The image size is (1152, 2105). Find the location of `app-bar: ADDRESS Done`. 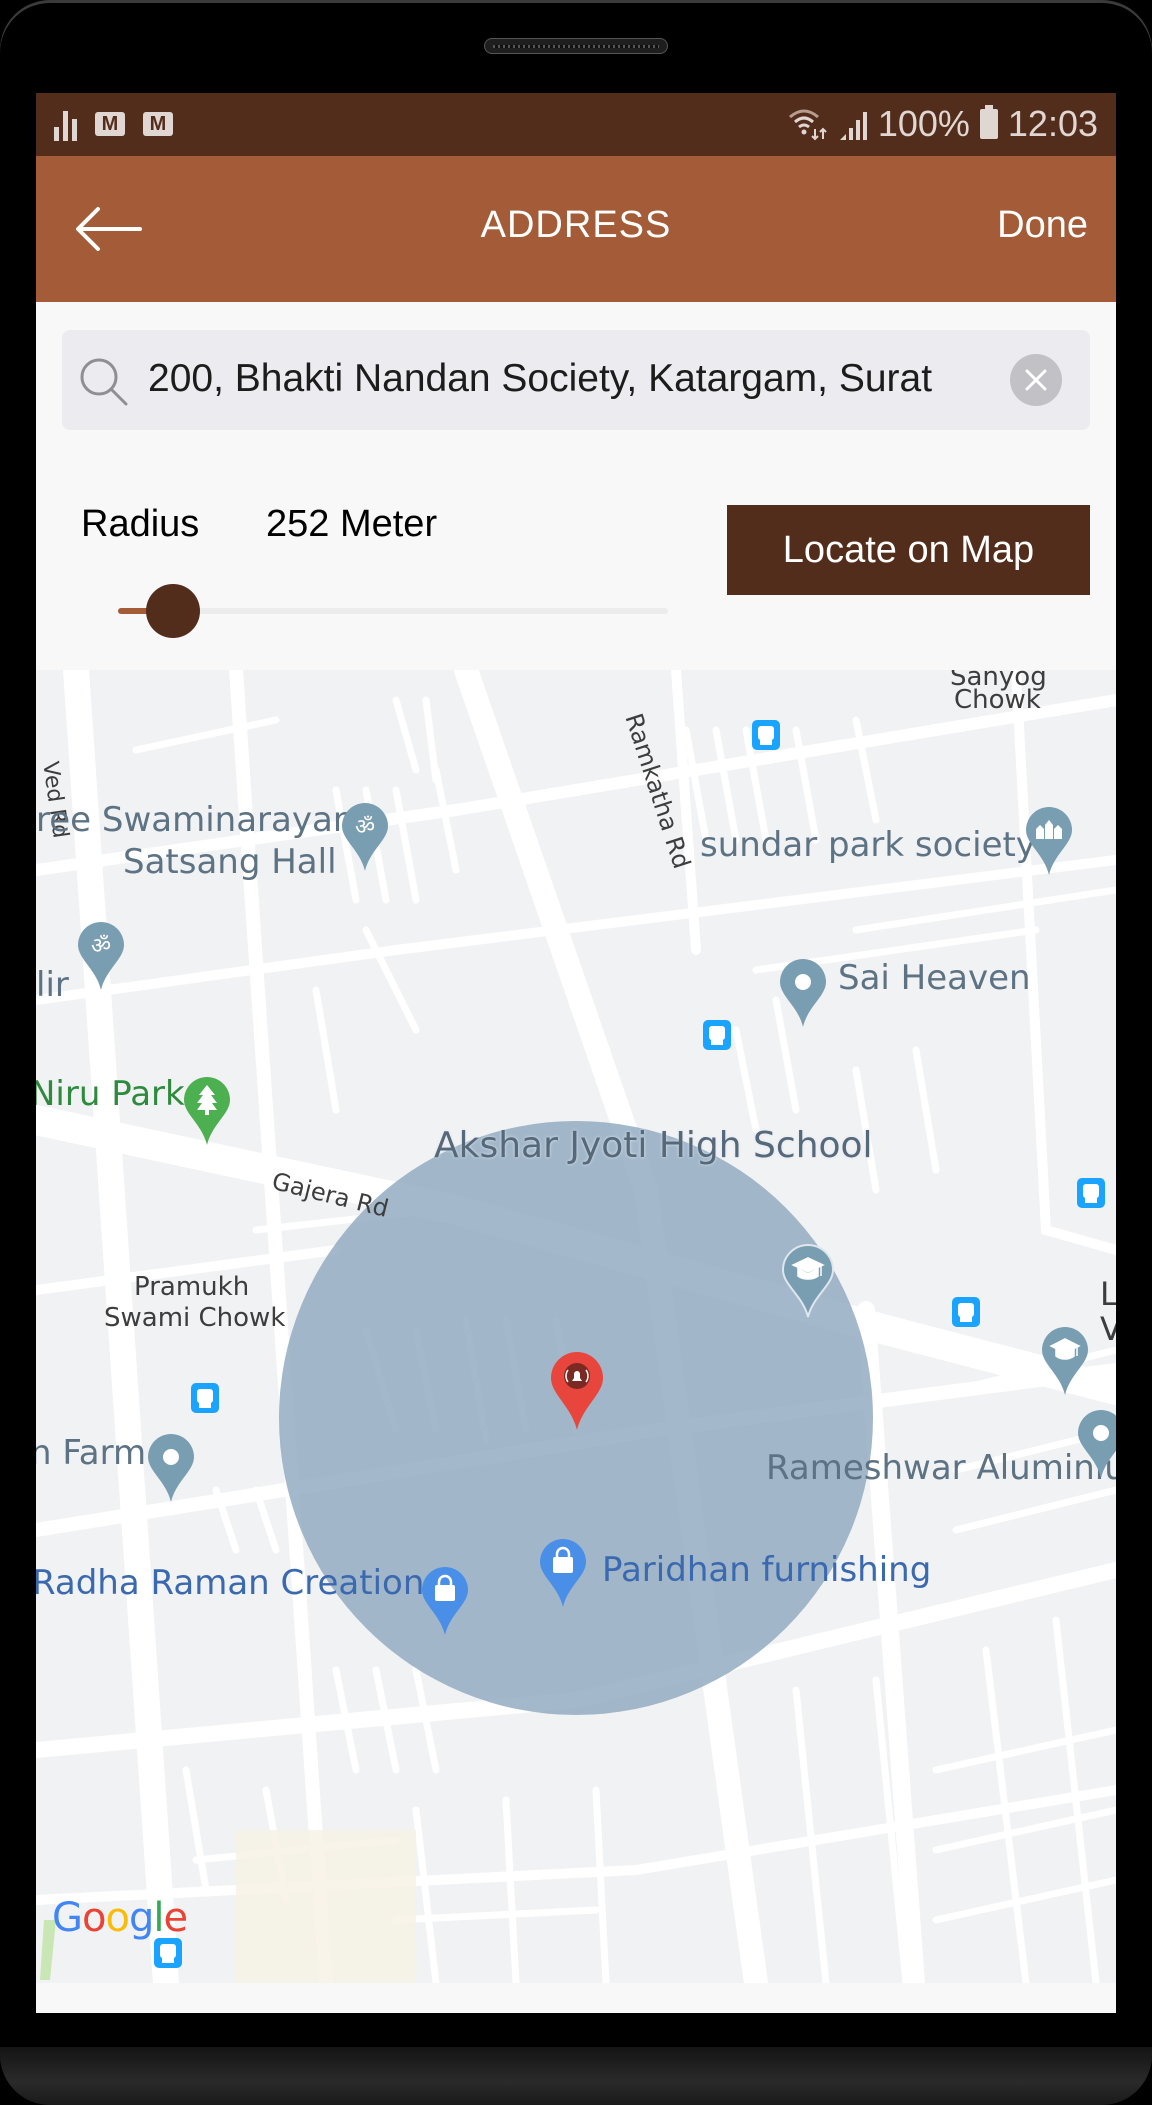

app-bar: ADDRESS Done is located at coordinates (576, 229).